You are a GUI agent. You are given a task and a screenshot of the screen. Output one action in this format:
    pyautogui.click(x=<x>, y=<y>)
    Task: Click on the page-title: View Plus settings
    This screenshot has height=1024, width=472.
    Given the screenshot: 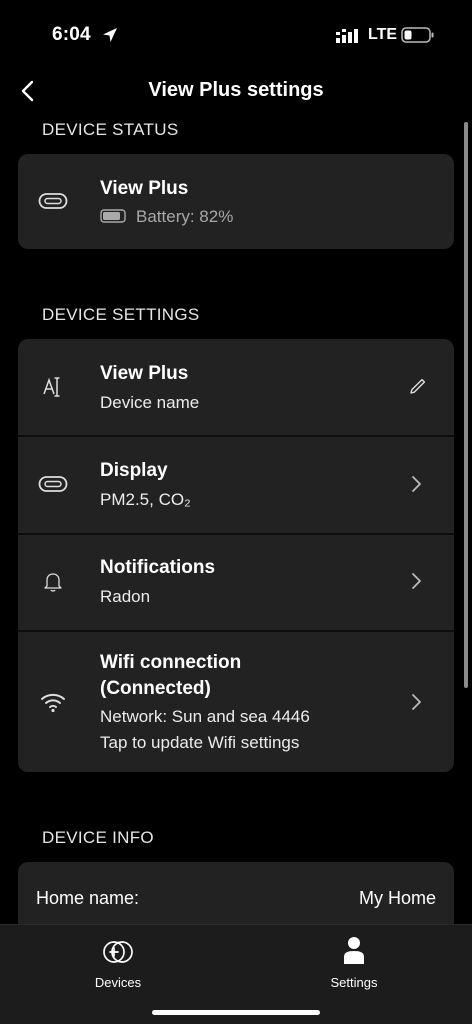 What is the action you would take?
    pyautogui.click(x=236, y=90)
    